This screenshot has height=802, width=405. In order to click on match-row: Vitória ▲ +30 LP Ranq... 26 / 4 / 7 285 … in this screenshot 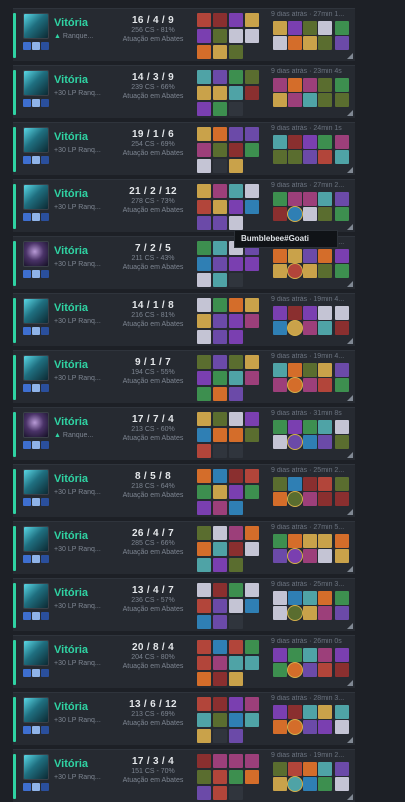, I will do `click(184, 547)`.